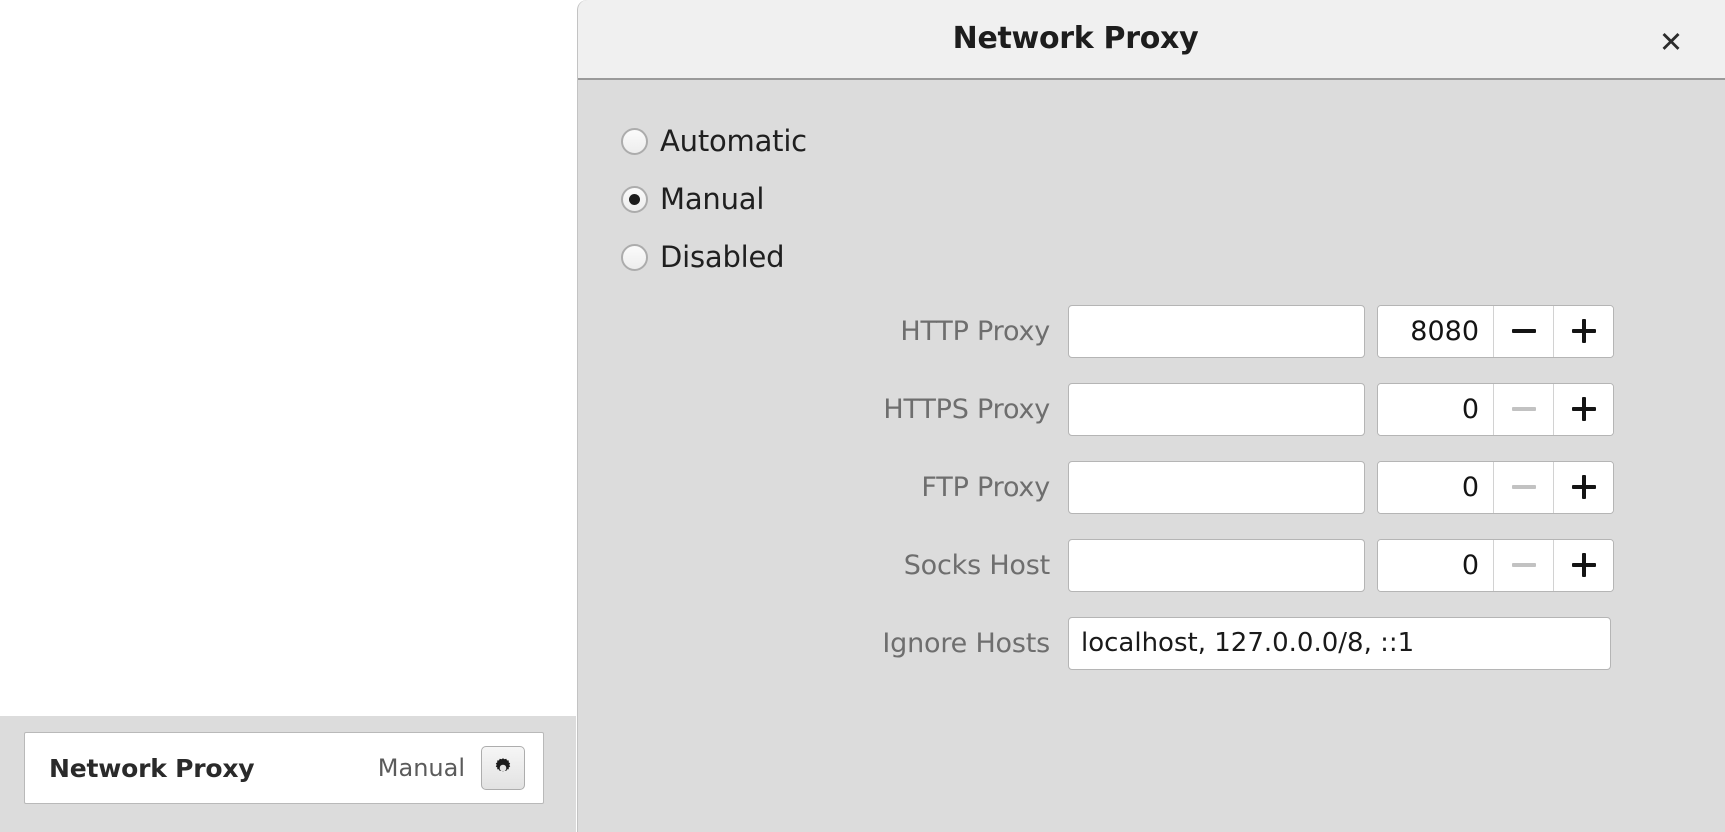 This screenshot has width=1725, height=832. I want to click on http-proxy-port-plus-button, so click(1583, 331).